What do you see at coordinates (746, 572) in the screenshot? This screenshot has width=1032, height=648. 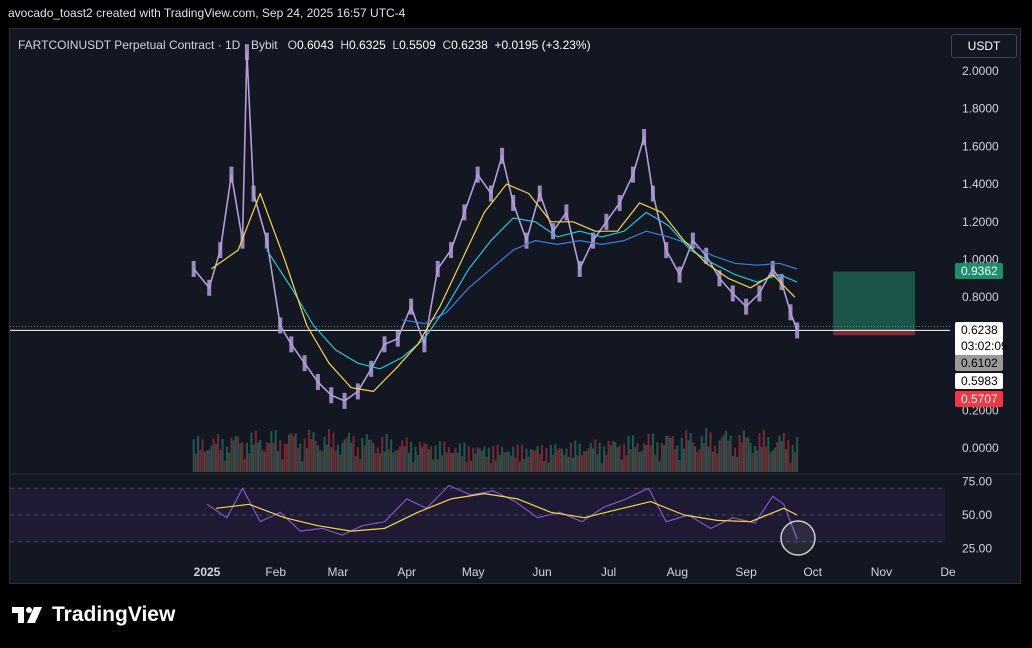 I see `time-tick-label: Sep` at bounding box center [746, 572].